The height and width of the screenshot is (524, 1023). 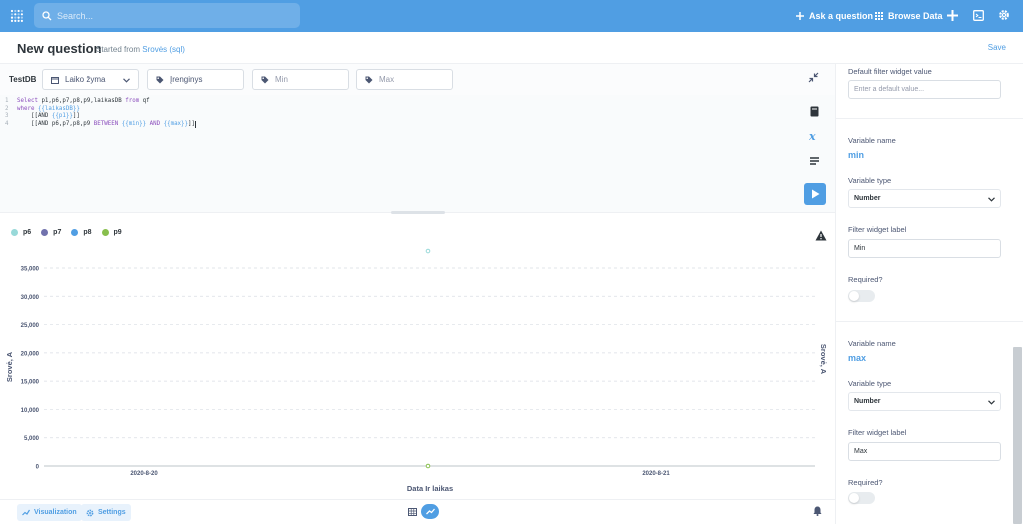 What do you see at coordinates (924, 451) in the screenshot?
I see `widget-label-input: Max` at bounding box center [924, 451].